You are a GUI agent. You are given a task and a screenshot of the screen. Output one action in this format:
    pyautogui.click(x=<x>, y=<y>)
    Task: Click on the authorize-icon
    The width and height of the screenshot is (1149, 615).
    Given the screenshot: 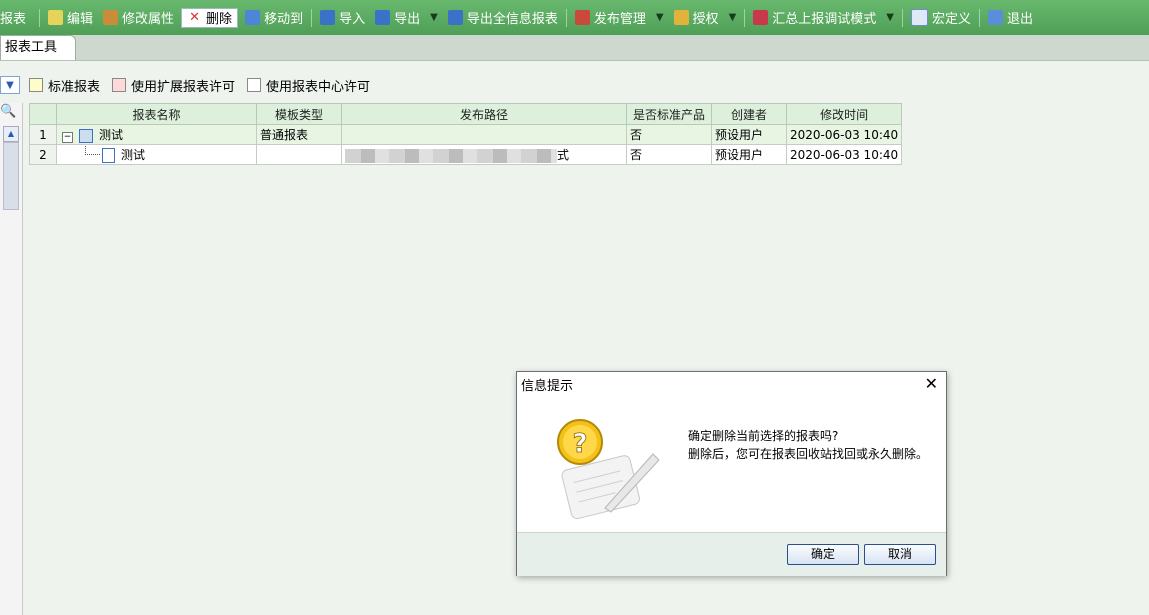 What is the action you would take?
    pyautogui.click(x=681, y=17)
    